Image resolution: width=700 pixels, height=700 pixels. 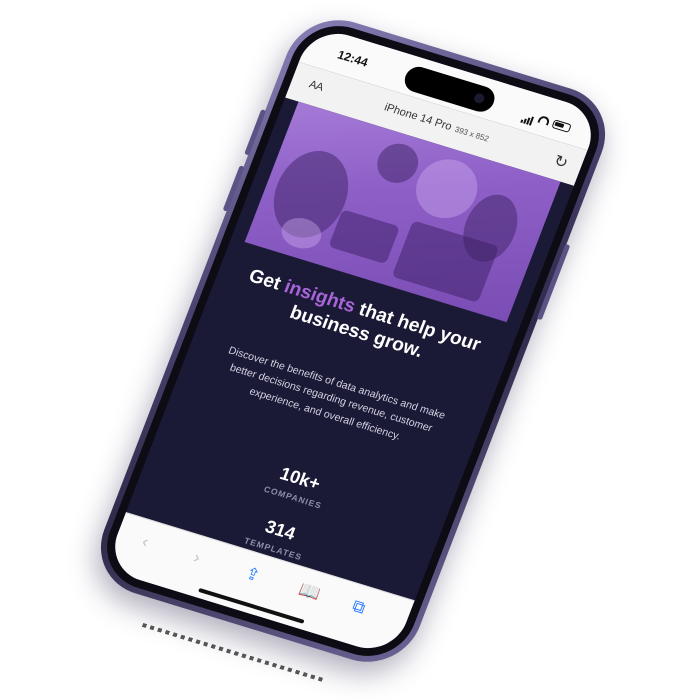 I want to click on headline-part-2: that help your business grow., so click(x=385, y=329).